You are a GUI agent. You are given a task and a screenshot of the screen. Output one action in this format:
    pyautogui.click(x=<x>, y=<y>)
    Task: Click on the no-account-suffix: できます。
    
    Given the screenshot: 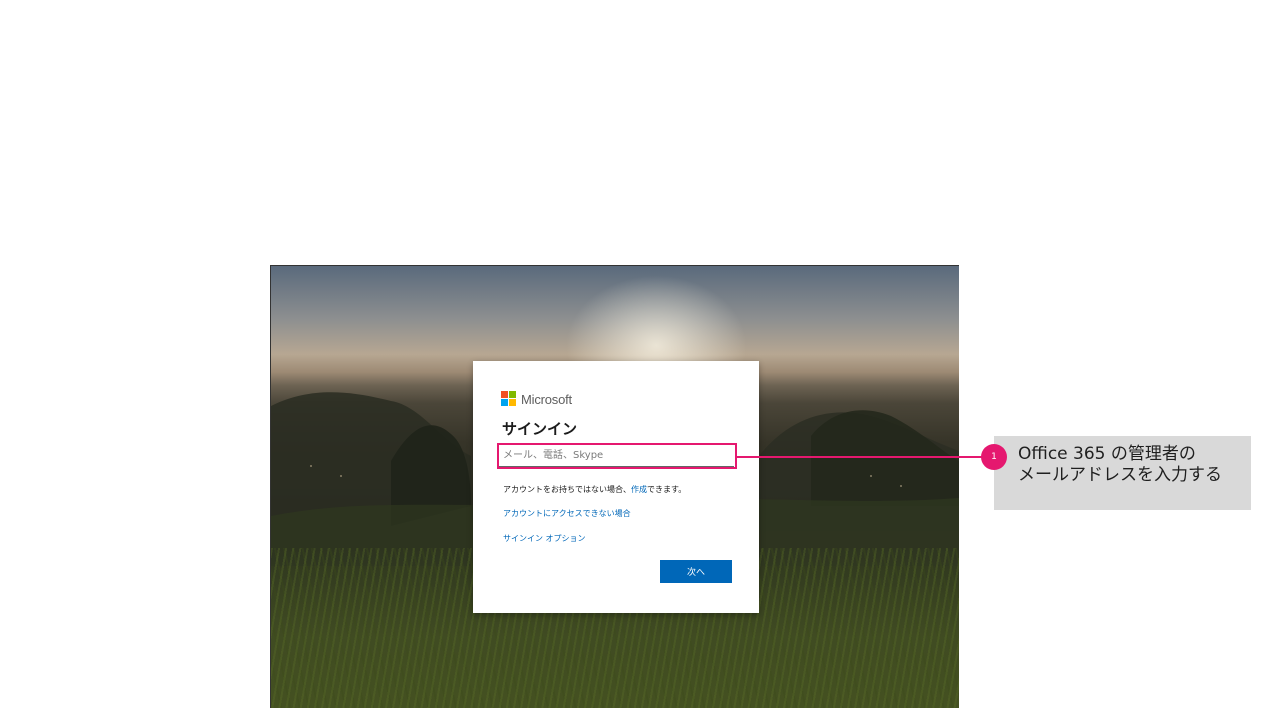 What is the action you would take?
    pyautogui.click(x=667, y=489)
    